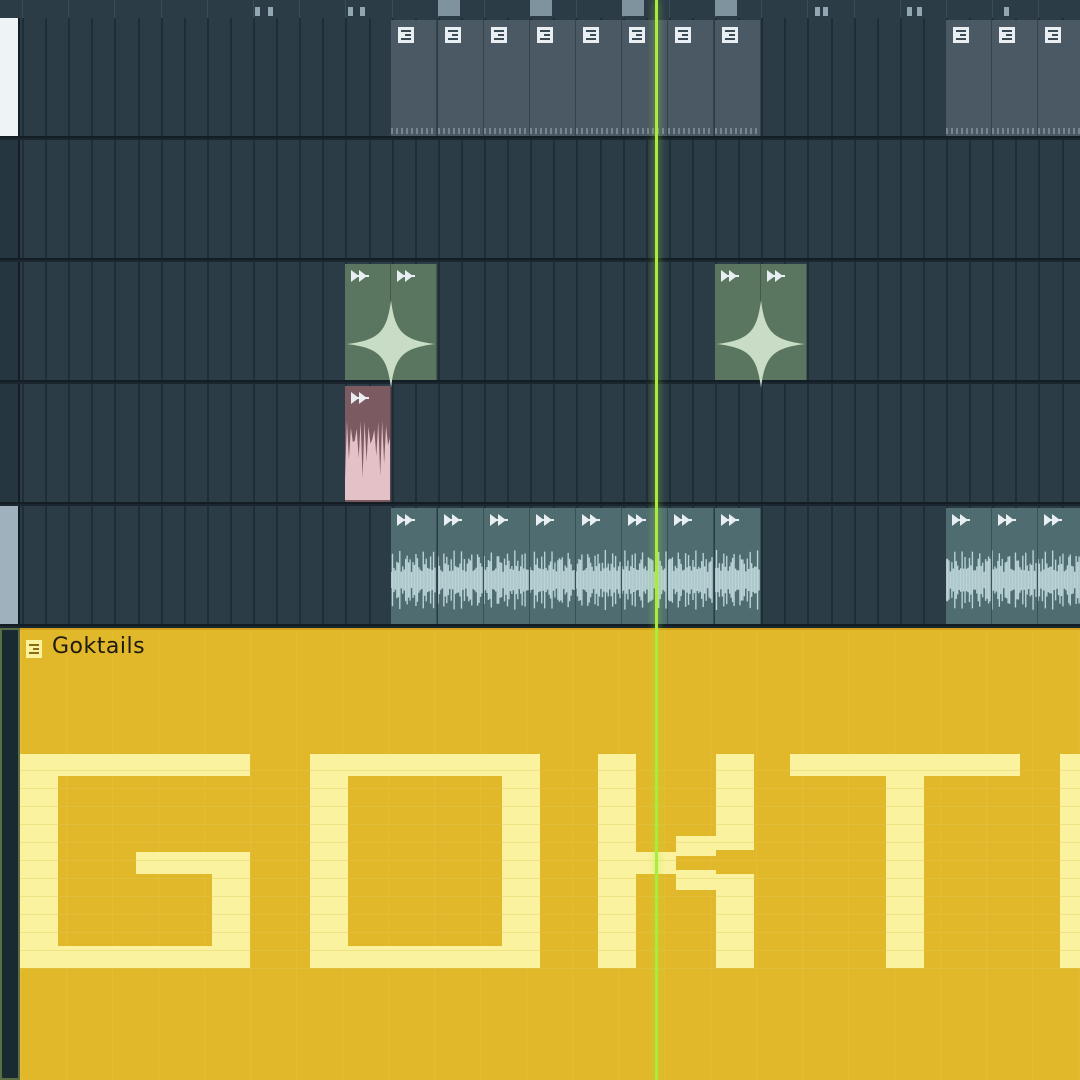 The height and width of the screenshot is (1080, 1080). What do you see at coordinates (10, 77) in the screenshot?
I see `track-1-handle` at bounding box center [10, 77].